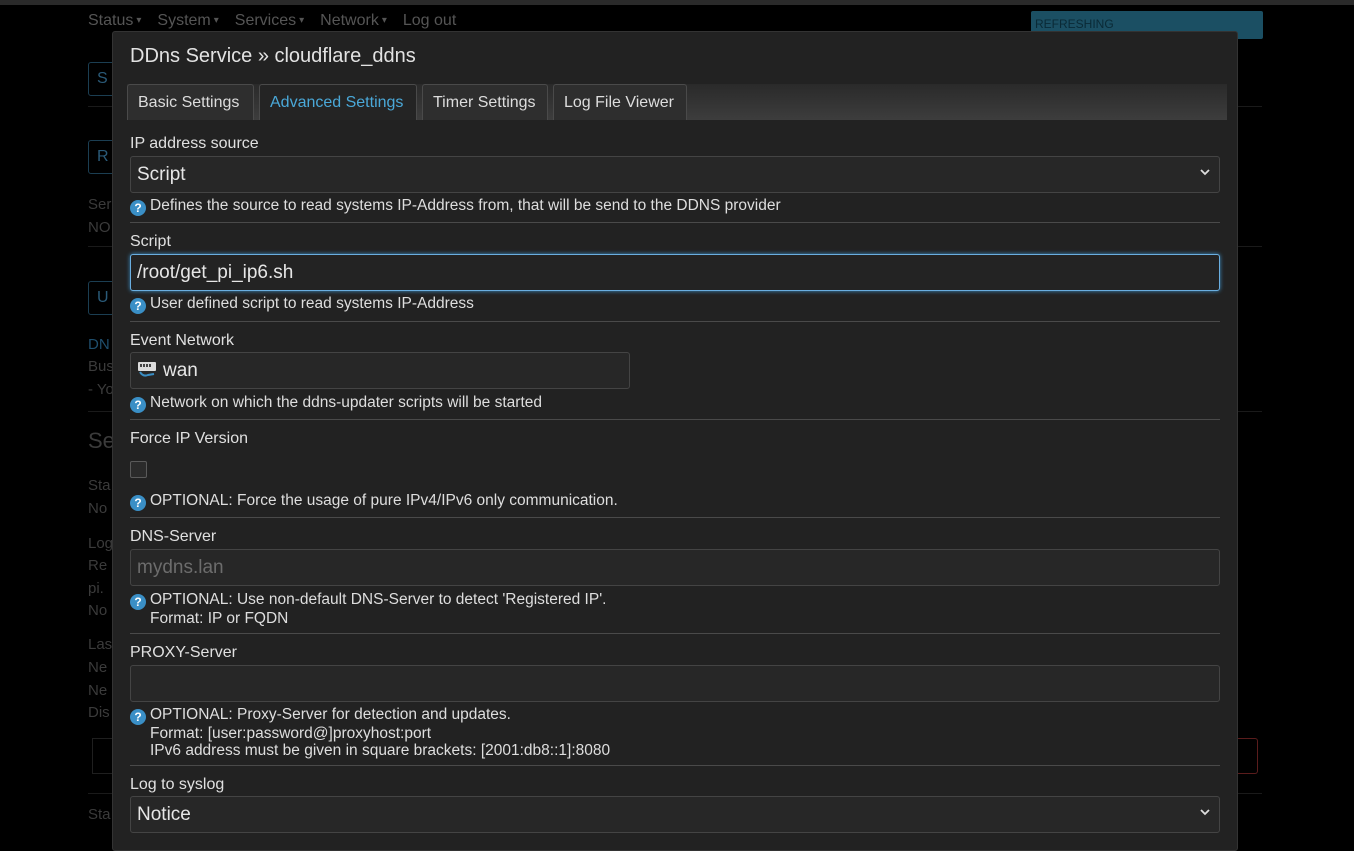 The height and width of the screenshot is (851, 1354). I want to click on tab-basic-settings: Basic Settings, so click(190, 102).